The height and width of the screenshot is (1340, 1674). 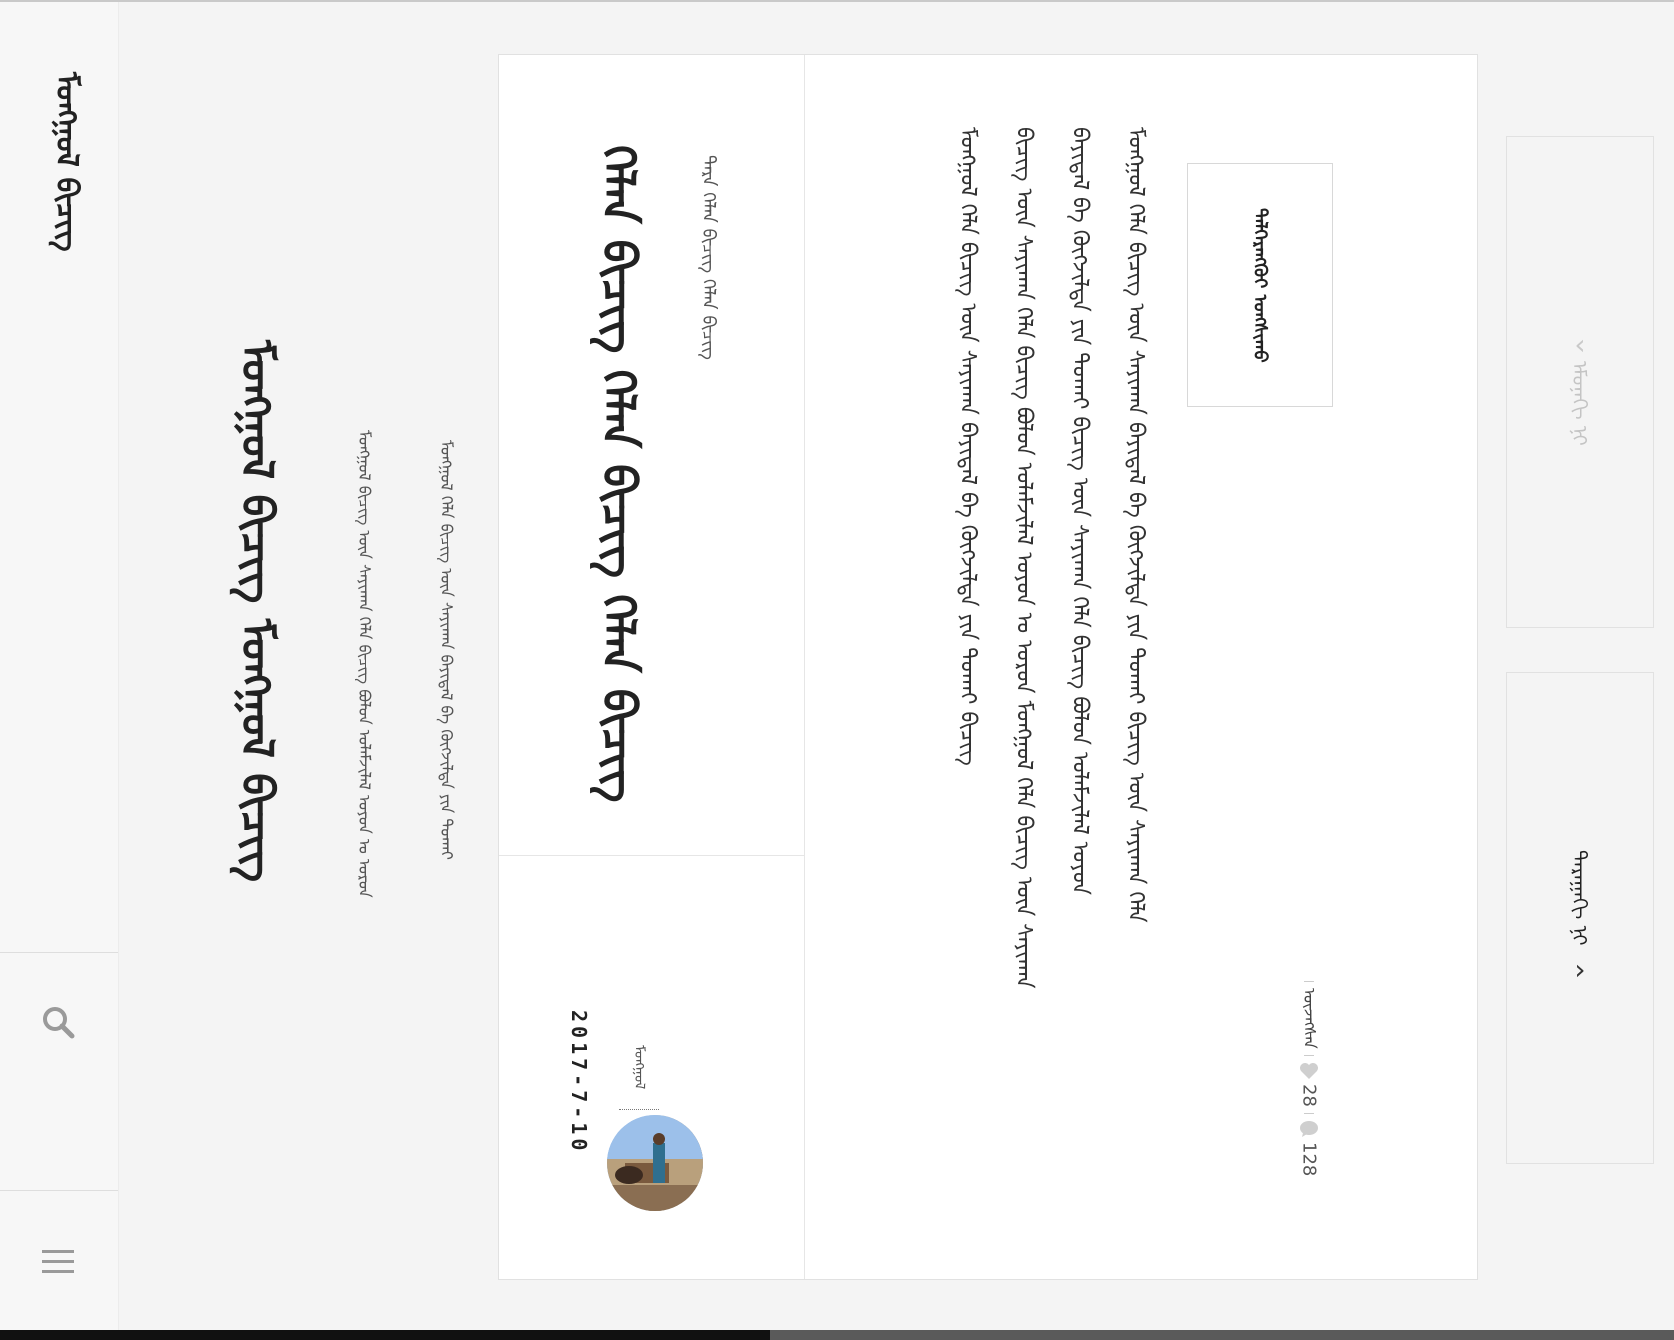 I want to click on next-page-button: ᠳᠠᠷᠠᠭᠠᠬᠢ ᠨᠢ ›, so click(x=1580, y=918).